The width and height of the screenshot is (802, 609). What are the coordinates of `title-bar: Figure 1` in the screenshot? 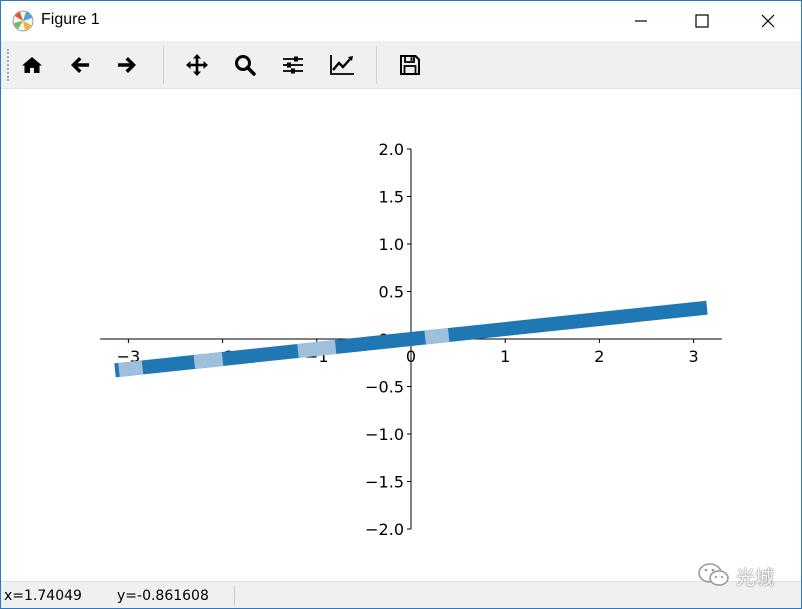 It's located at (401, 21).